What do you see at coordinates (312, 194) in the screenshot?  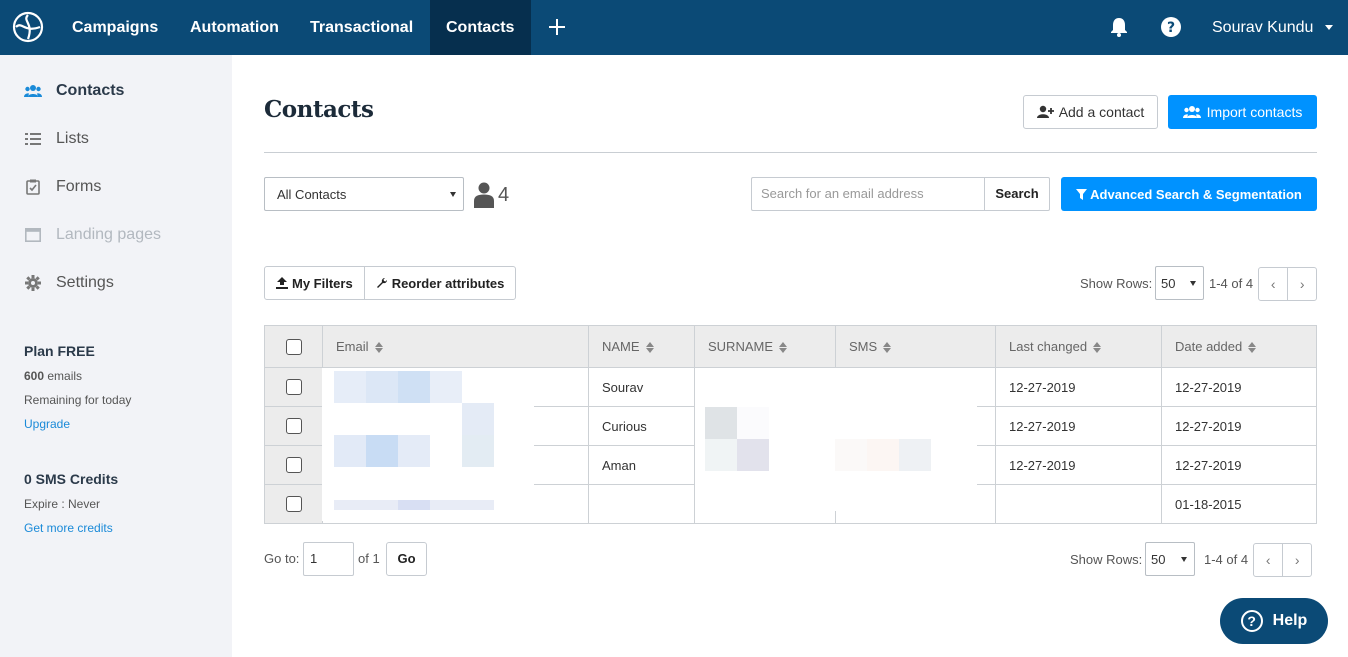 I see `list-select-value: All Contacts` at bounding box center [312, 194].